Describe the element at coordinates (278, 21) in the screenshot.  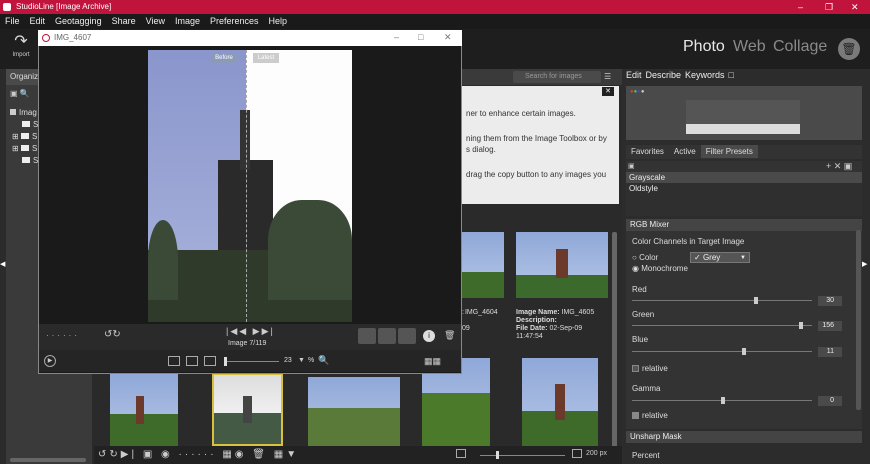
I see `menu-help: Help` at that location.